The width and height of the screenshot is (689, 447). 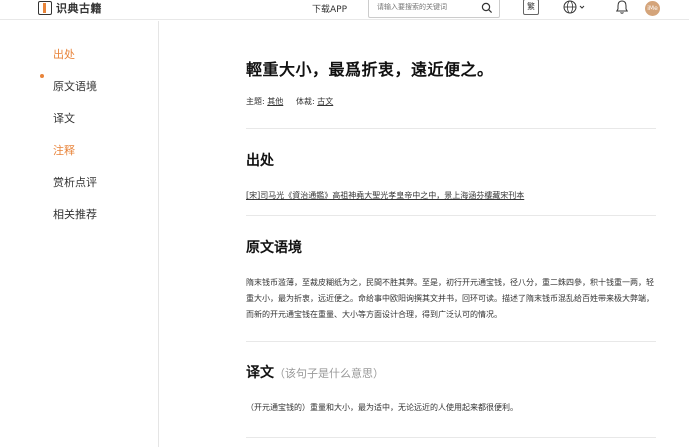 What do you see at coordinates (64, 118) in the screenshot?
I see `sidebar-item-translation: 译文` at bounding box center [64, 118].